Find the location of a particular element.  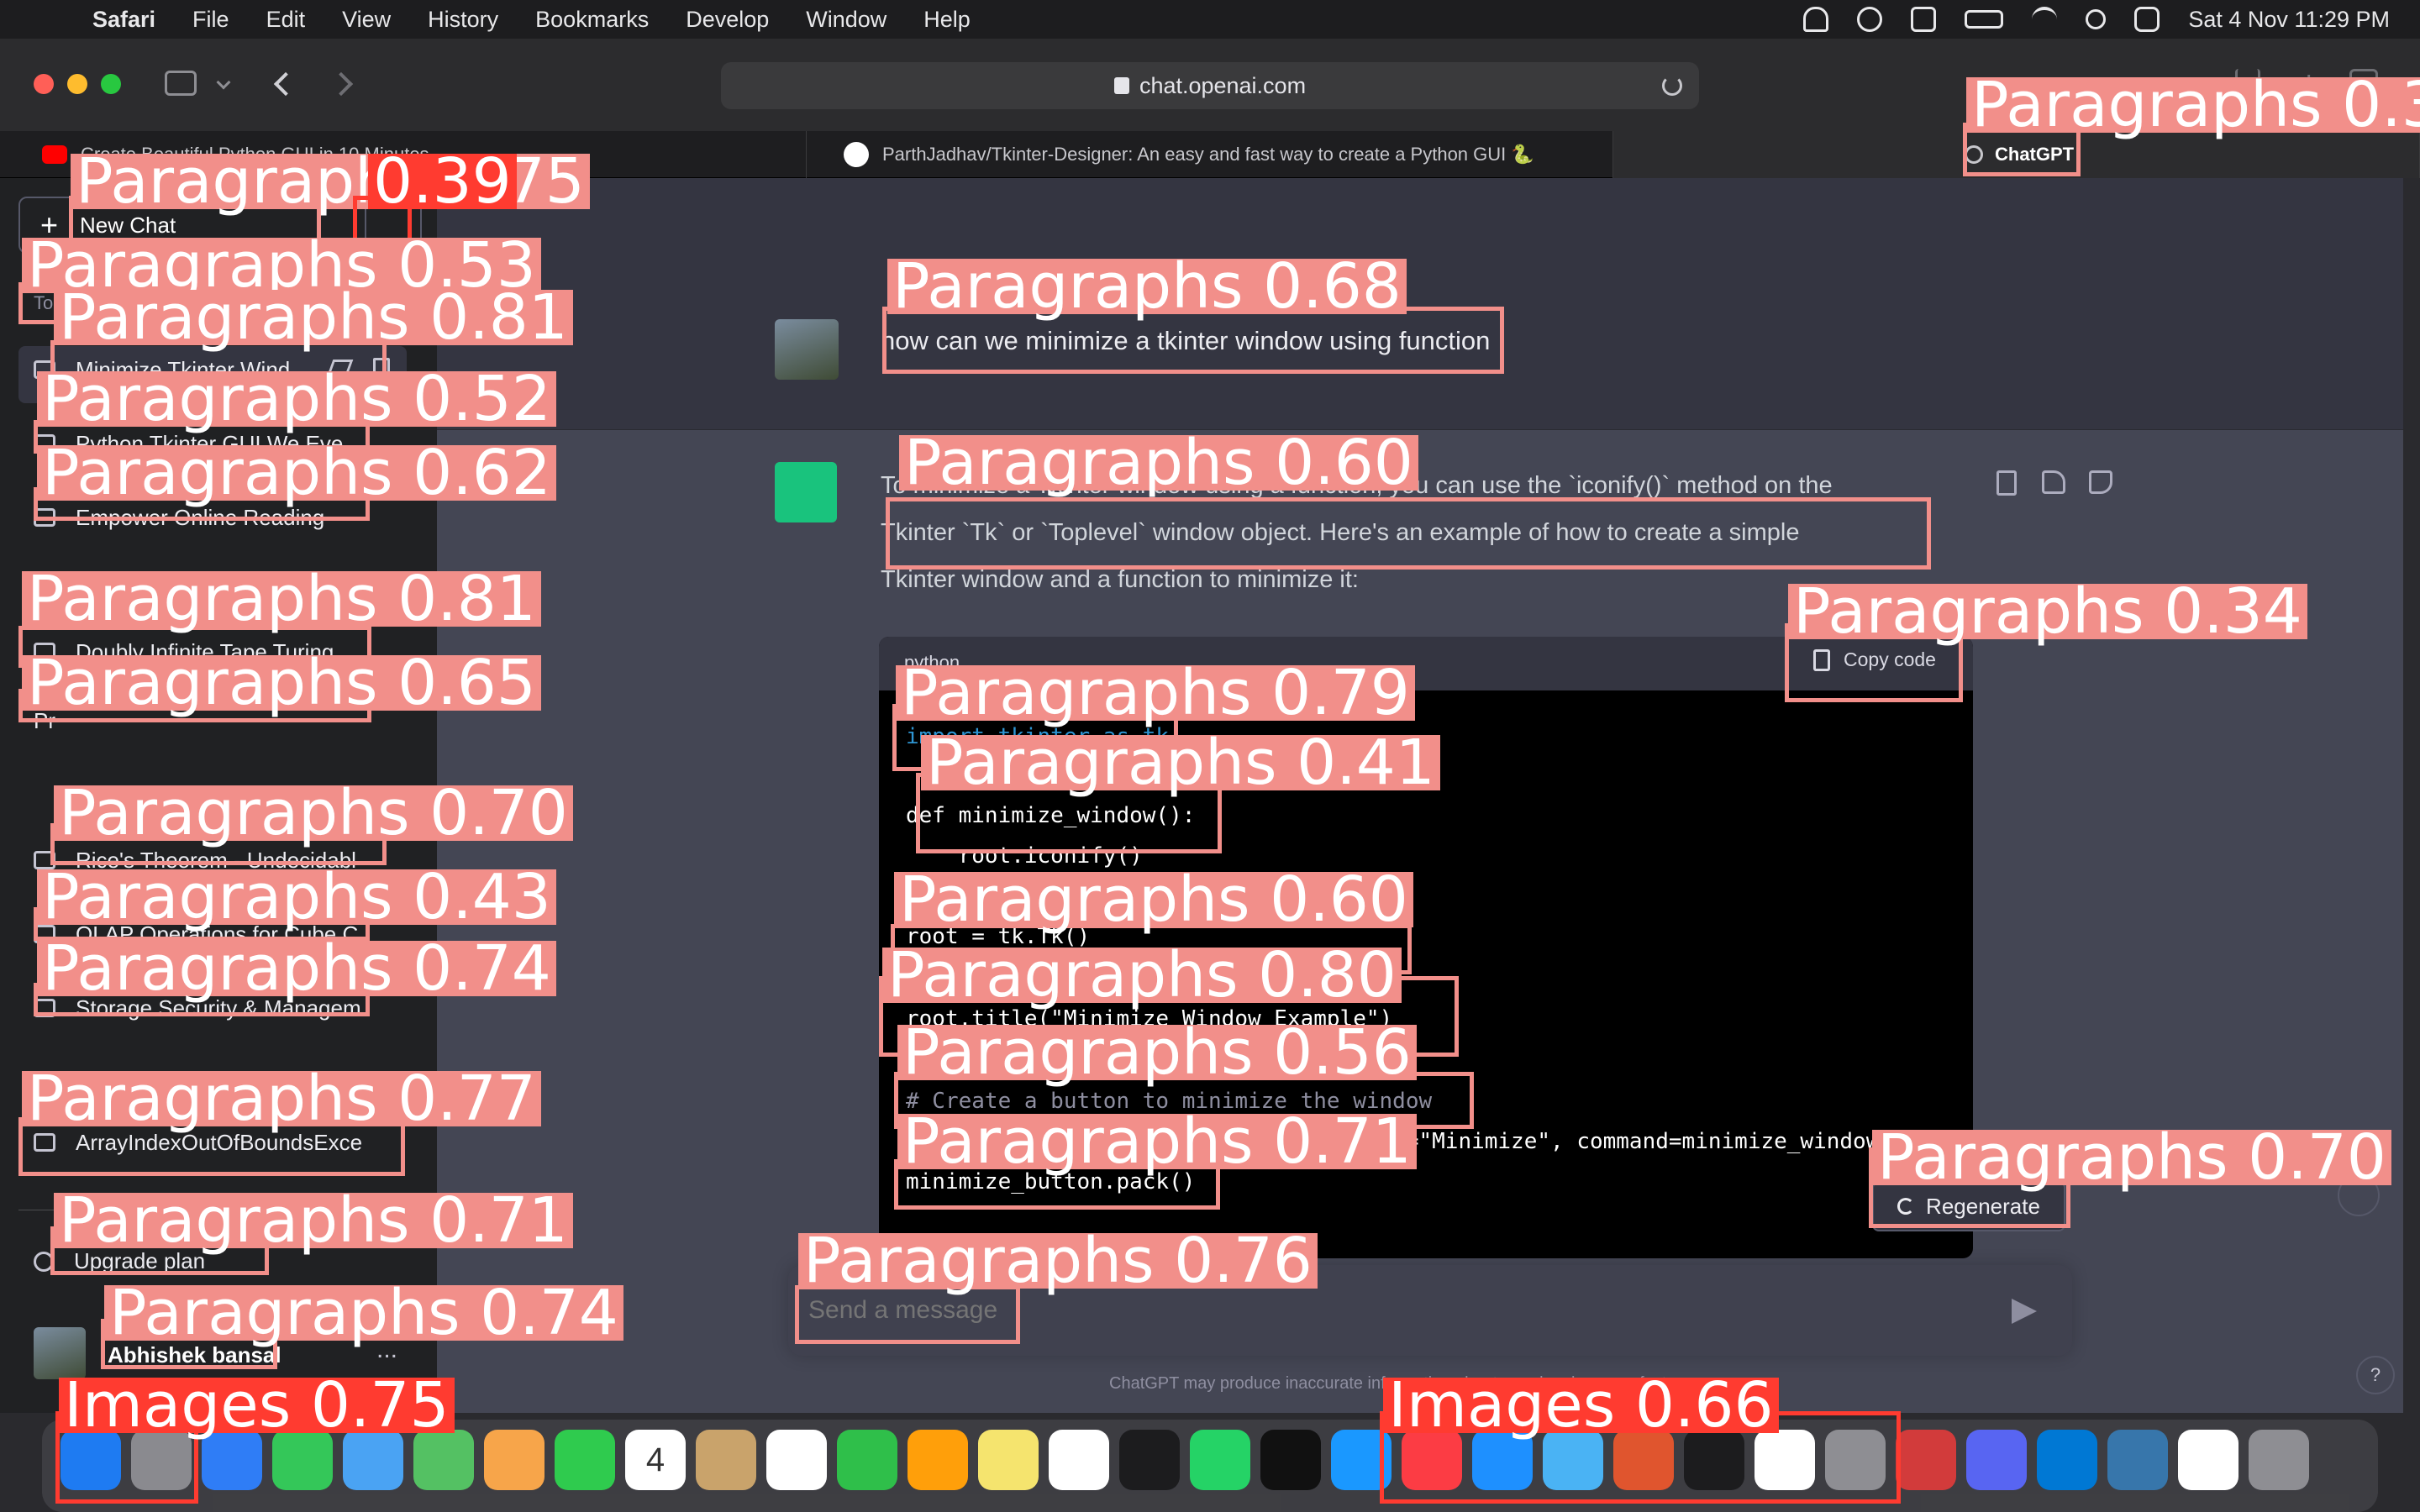

contacts-icon is located at coordinates (726, 1460).